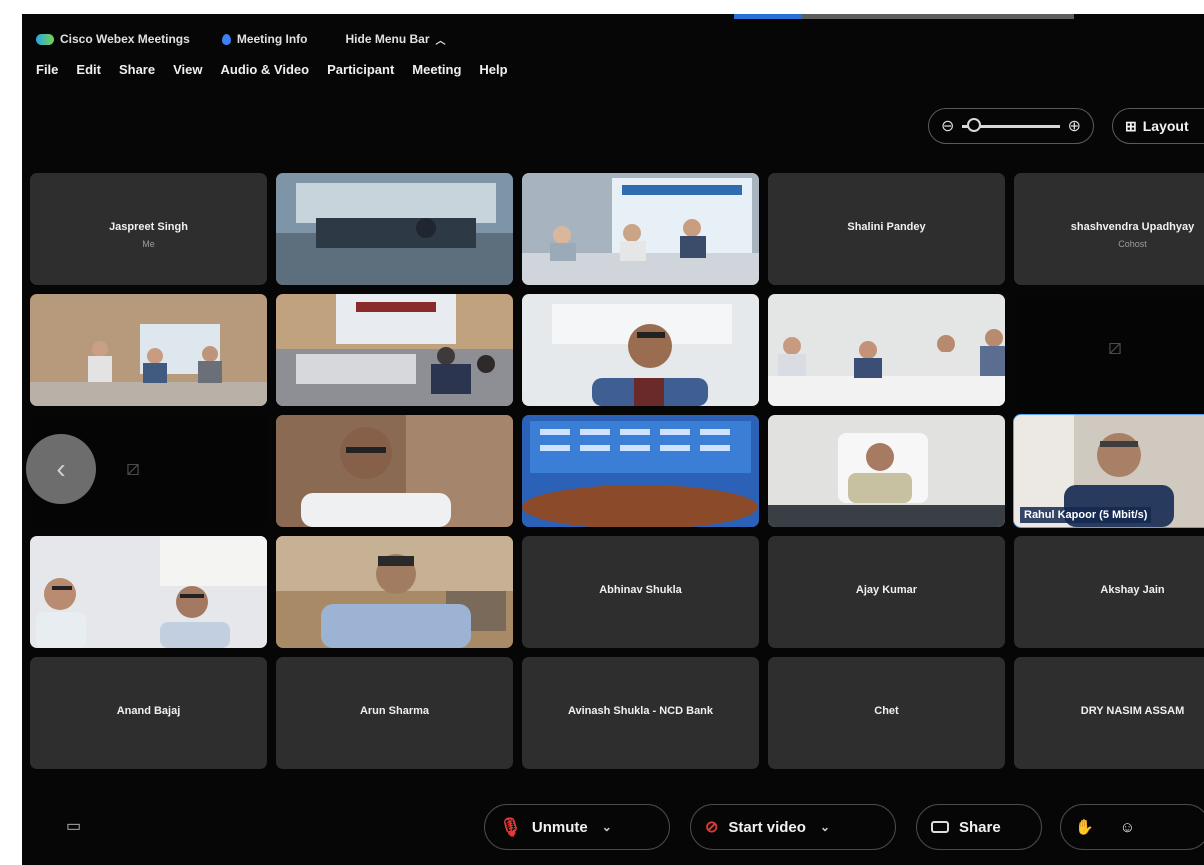 This screenshot has width=1204, height=865. I want to click on share-button: Share, so click(979, 827).